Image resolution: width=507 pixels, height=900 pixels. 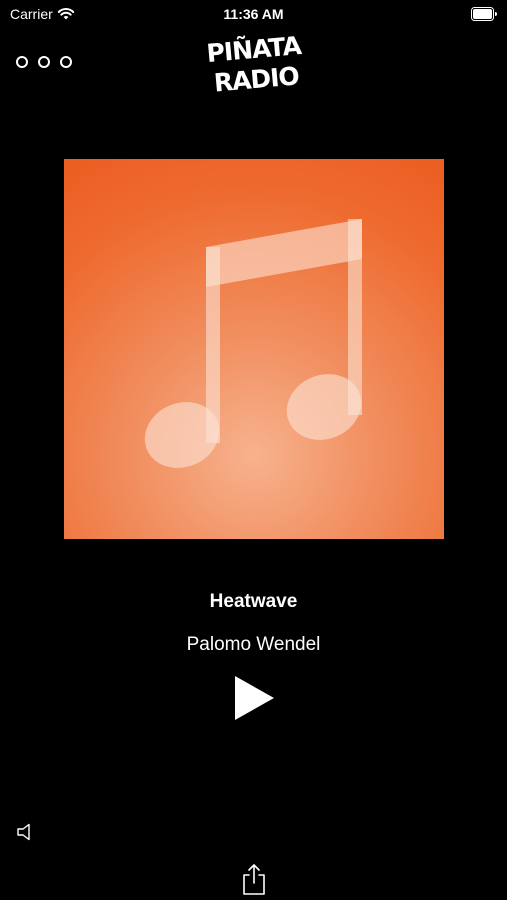 I want to click on status-time: 11:36 AM, so click(x=253, y=14).